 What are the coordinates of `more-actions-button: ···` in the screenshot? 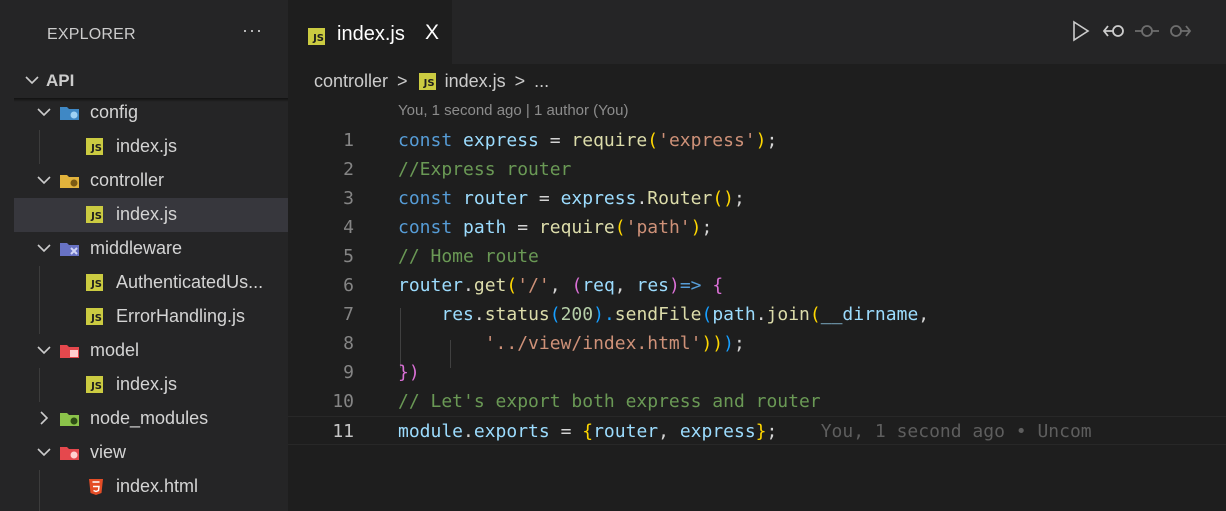 It's located at (252, 30).